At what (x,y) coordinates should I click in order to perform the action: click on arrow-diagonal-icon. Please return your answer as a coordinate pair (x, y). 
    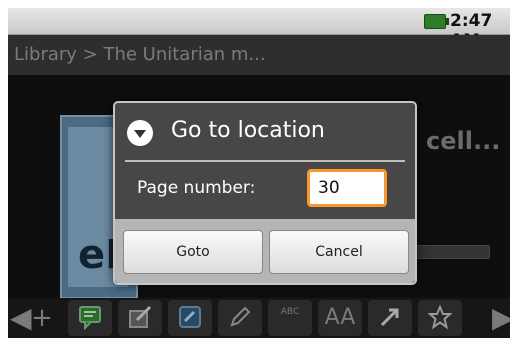
    Looking at the image, I should click on (389, 317).